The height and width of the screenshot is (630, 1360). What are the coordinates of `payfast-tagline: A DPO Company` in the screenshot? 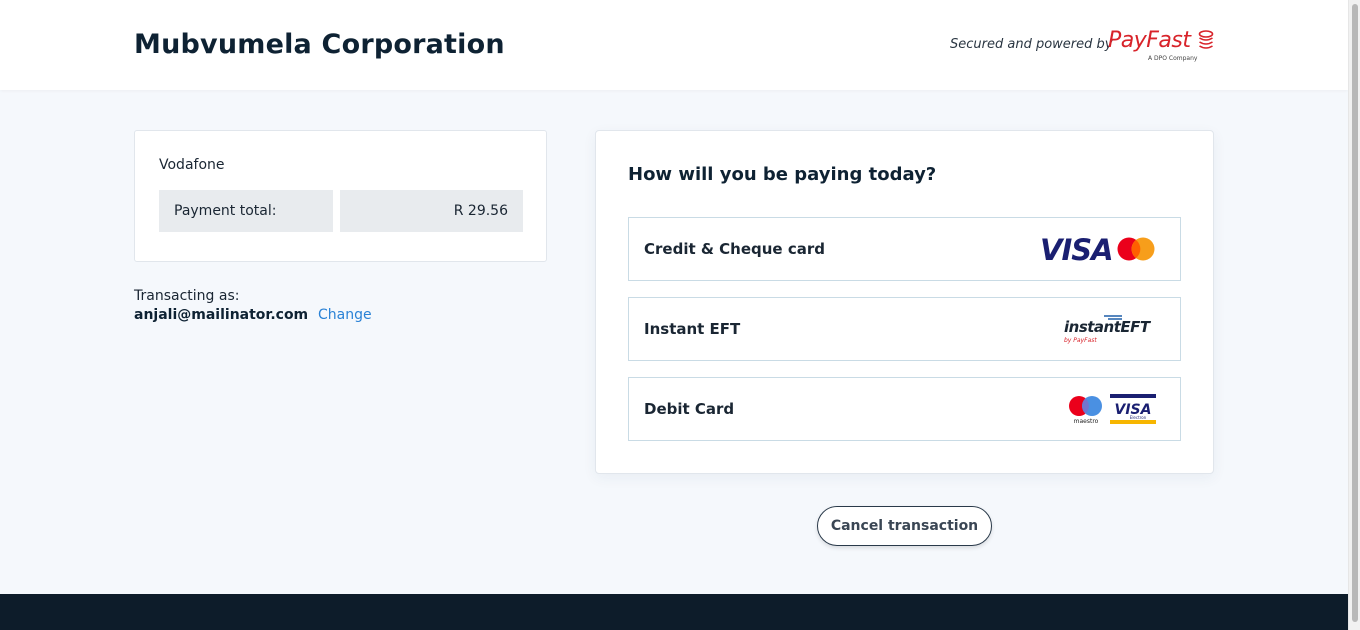 It's located at (1173, 58).